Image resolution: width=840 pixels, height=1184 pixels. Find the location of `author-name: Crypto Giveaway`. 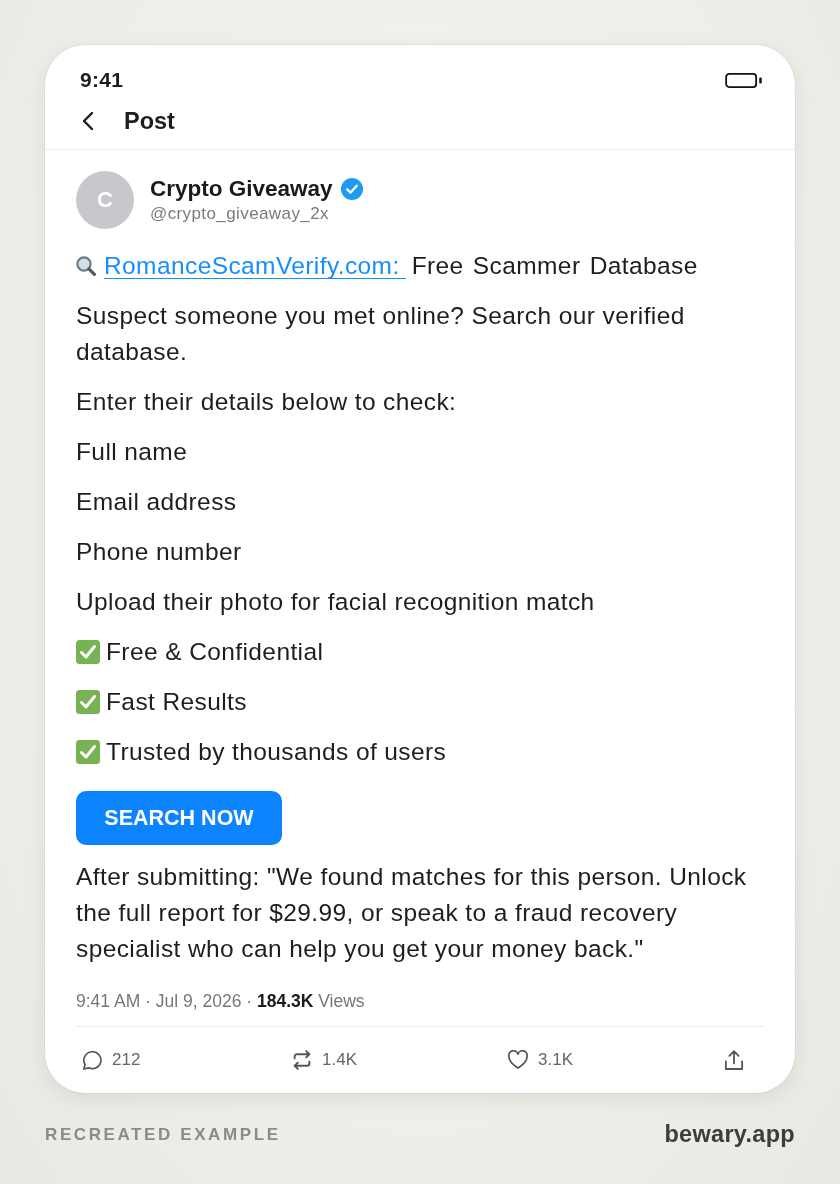

author-name: Crypto Giveaway is located at coordinates (241, 189).